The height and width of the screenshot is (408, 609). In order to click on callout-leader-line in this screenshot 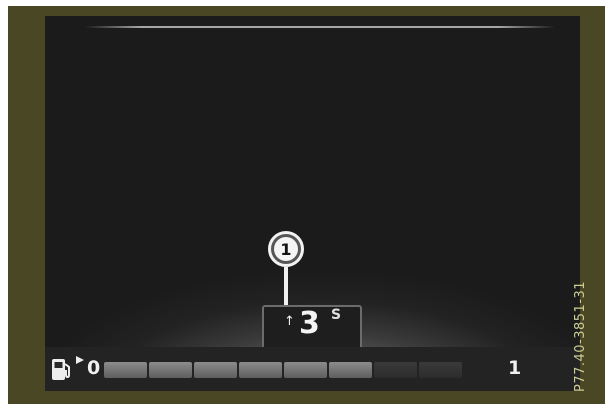, I will do `click(286, 287)`.